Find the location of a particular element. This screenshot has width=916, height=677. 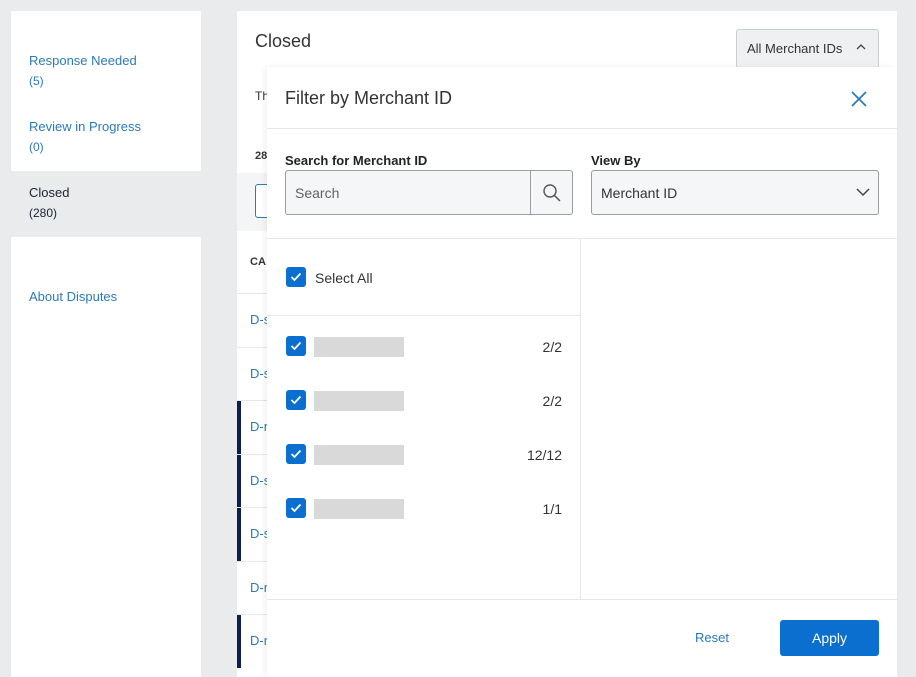

modal-footer: Reset Apply is located at coordinates (582, 638).